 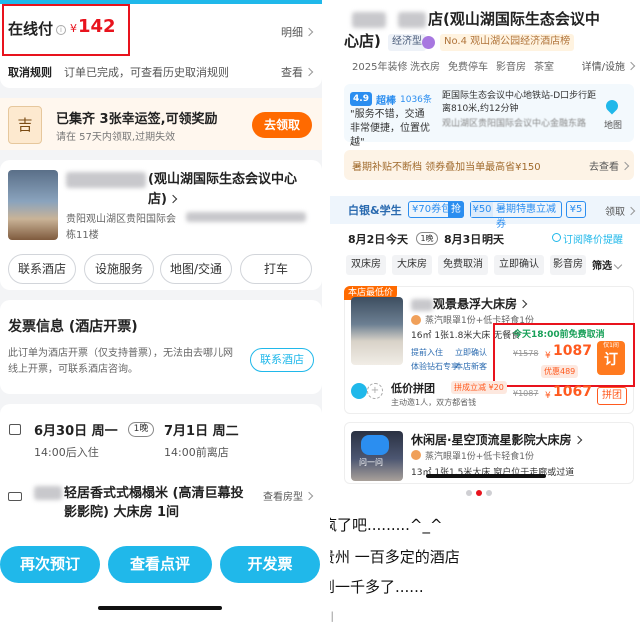 I want to click on checkout-day: 明天, so click(x=493, y=239).